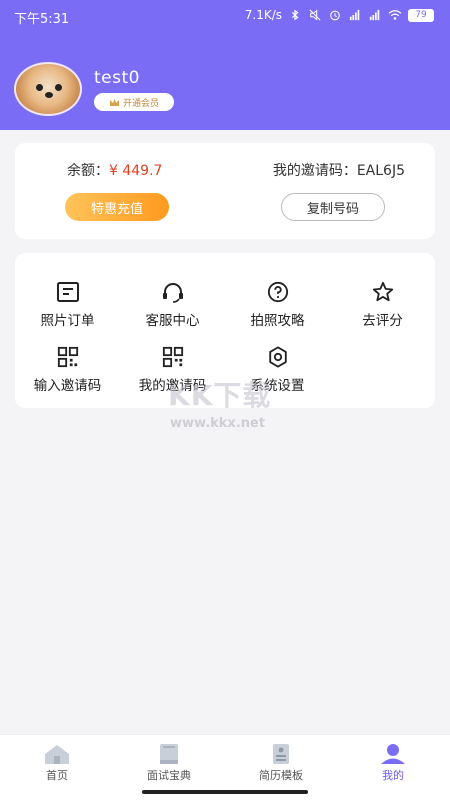 The height and width of the screenshot is (800, 450). What do you see at coordinates (117, 207) in the screenshot?
I see `recharge-button: 特惠充值` at bounding box center [117, 207].